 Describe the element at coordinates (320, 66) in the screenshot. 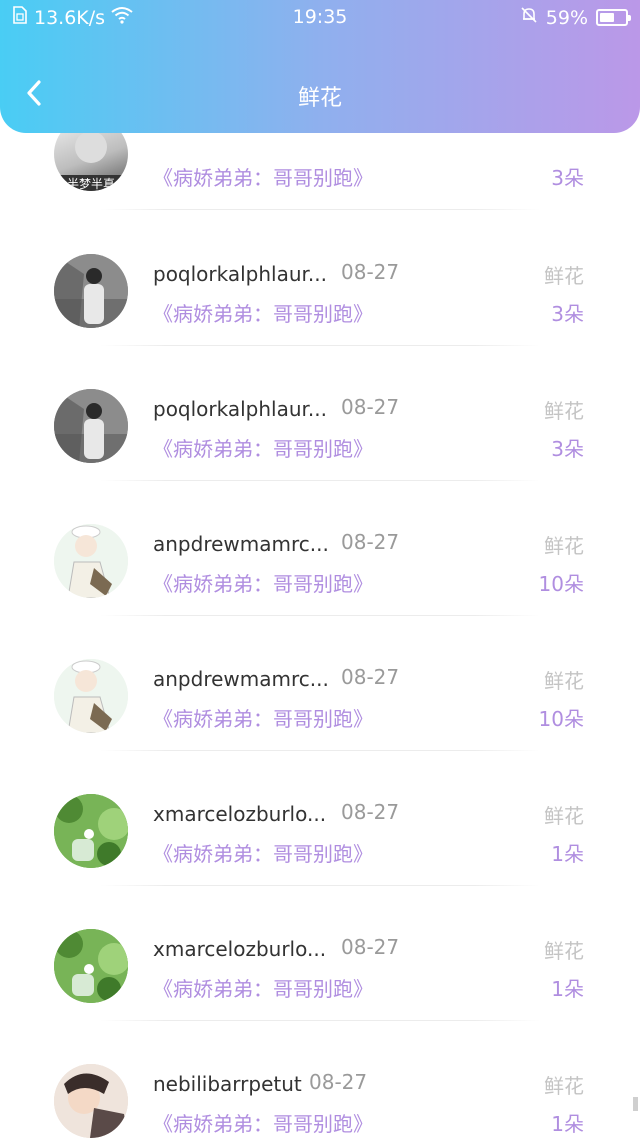

I see `header-bar: 13.6K/s 19:35 59% 鲜花` at that location.